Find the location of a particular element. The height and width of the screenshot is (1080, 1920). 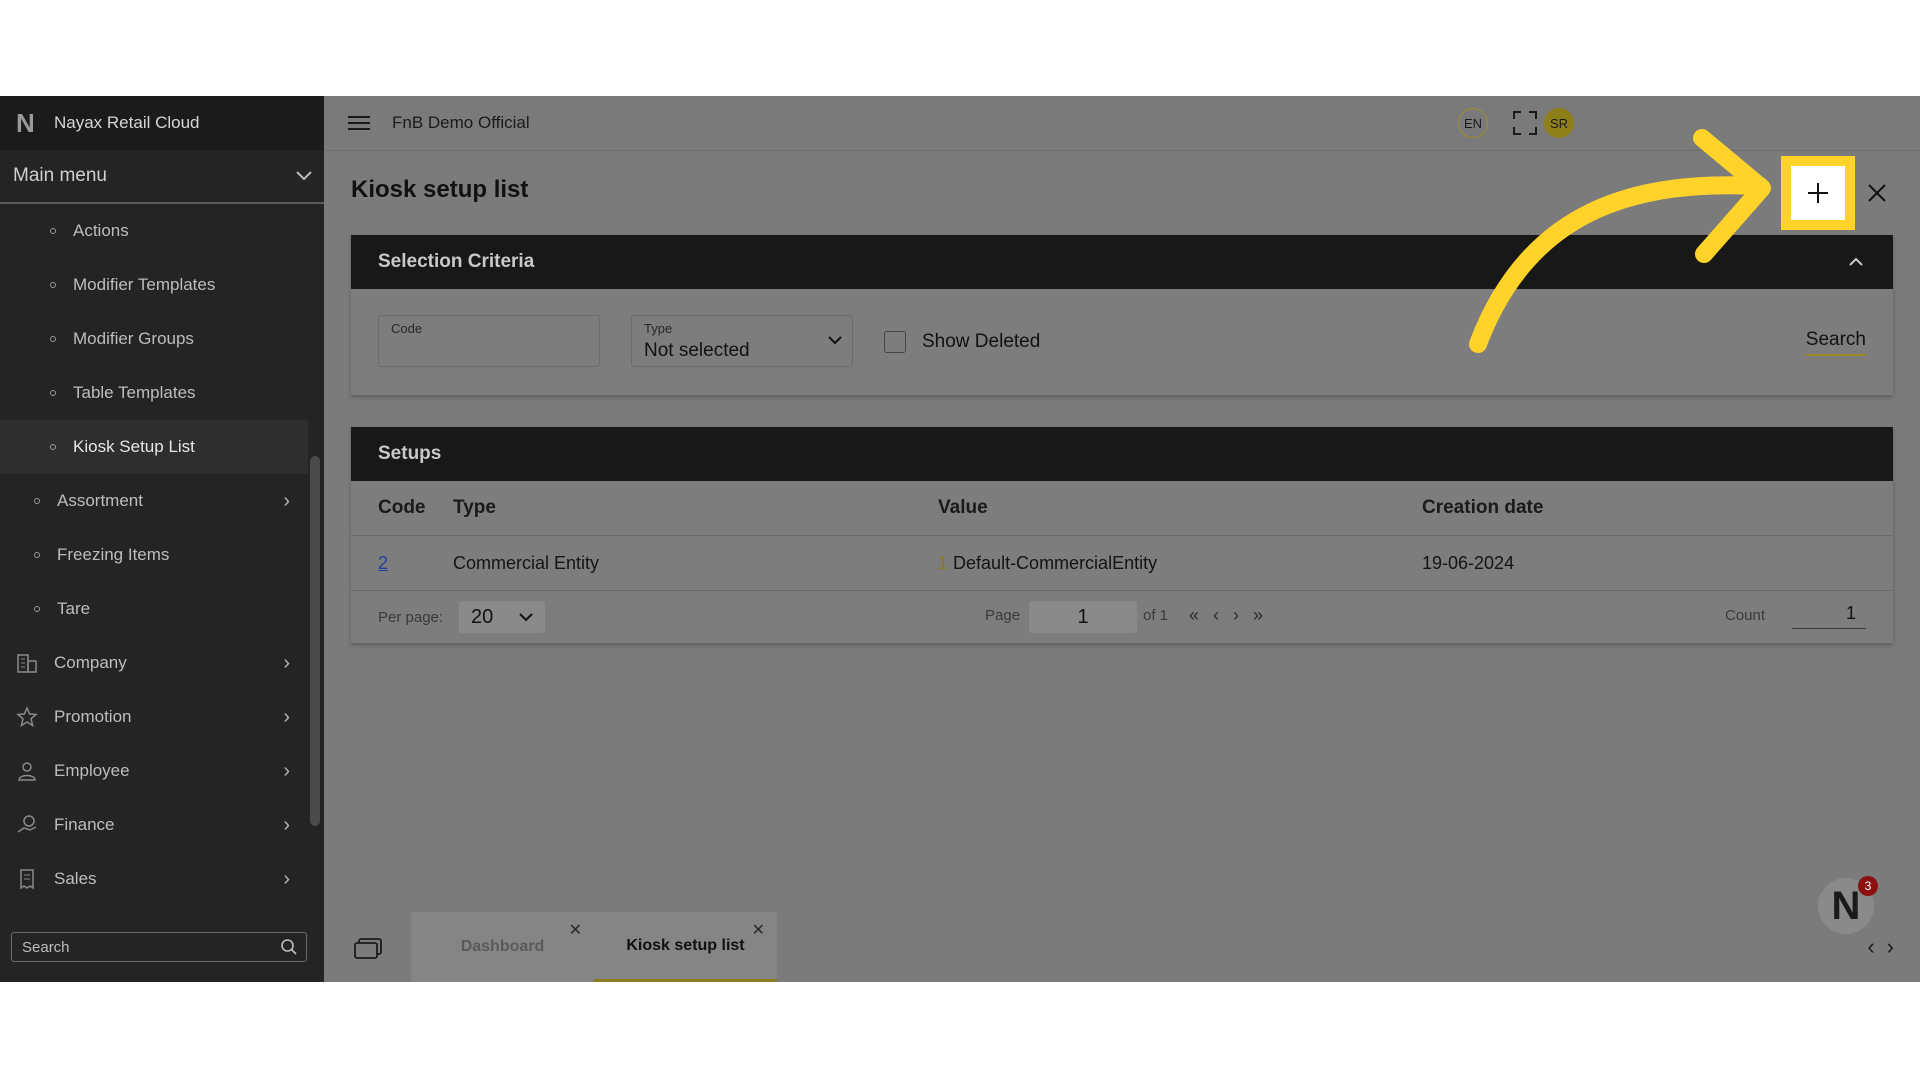

creation-date-cell: 19-06-2024 is located at coordinates (1468, 562).